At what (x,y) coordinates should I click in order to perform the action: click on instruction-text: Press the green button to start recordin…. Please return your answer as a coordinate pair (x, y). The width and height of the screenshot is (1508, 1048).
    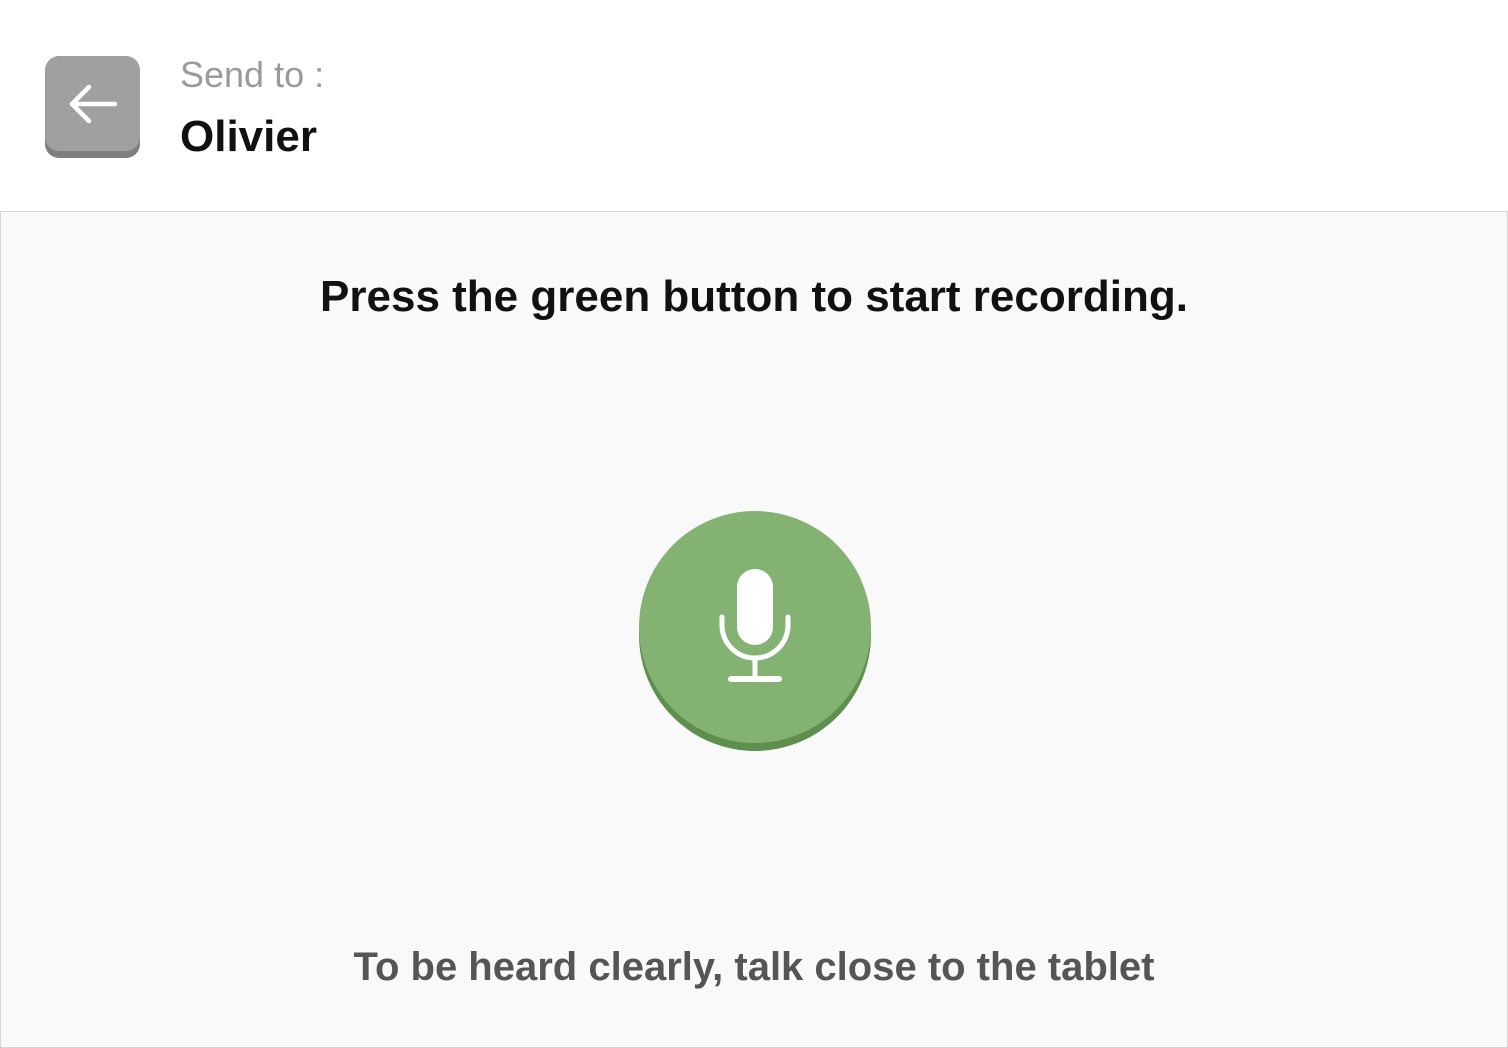
    Looking at the image, I should click on (754, 296).